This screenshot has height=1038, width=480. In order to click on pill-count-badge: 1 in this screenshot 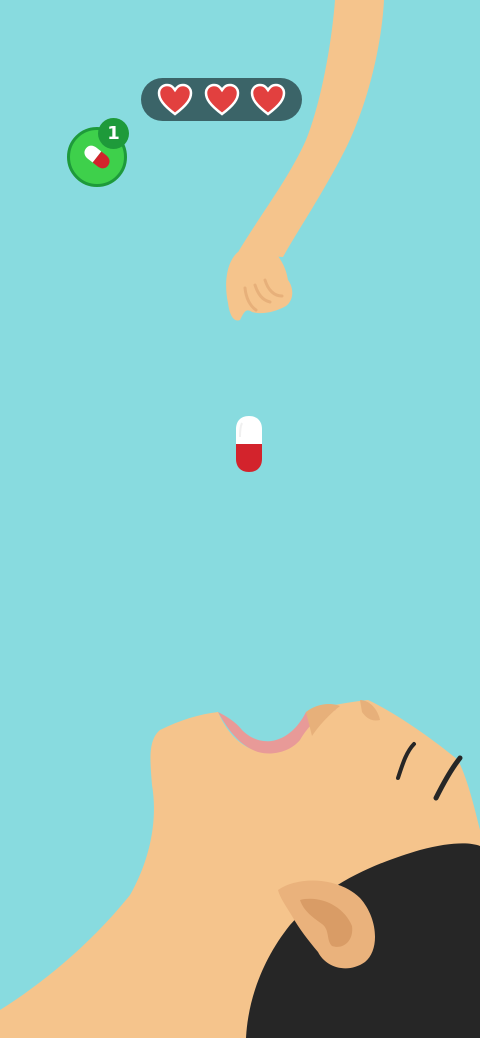, I will do `click(113, 133)`.